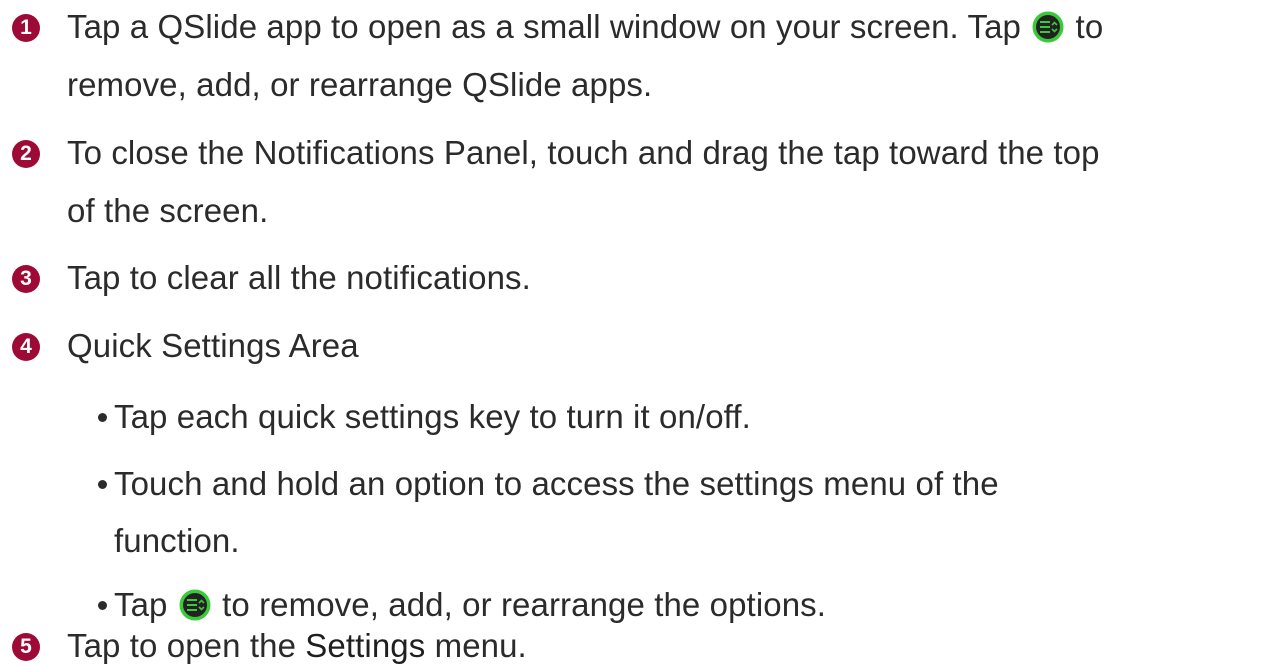 The width and height of the screenshot is (1272, 666). What do you see at coordinates (365, 645) in the screenshot?
I see `settings-menu-label: Settings` at bounding box center [365, 645].